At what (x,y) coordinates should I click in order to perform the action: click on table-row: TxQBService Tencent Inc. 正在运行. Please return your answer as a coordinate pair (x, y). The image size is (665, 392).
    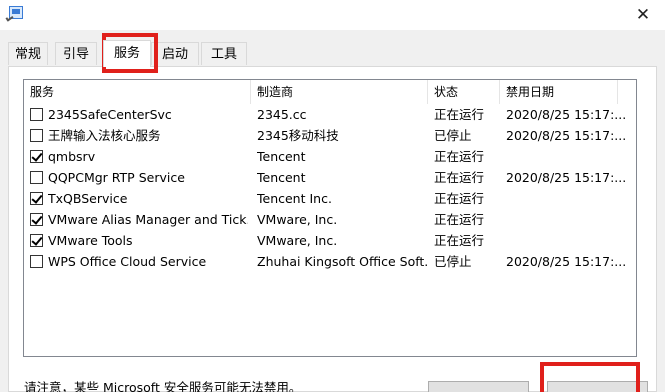
    Looking at the image, I should click on (330, 198).